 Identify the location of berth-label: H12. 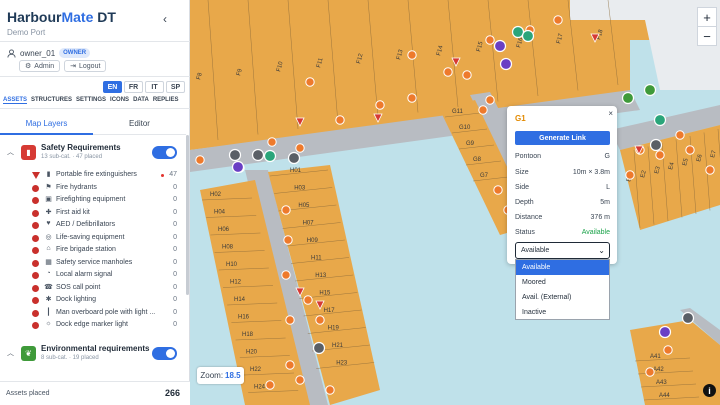
(236, 283).